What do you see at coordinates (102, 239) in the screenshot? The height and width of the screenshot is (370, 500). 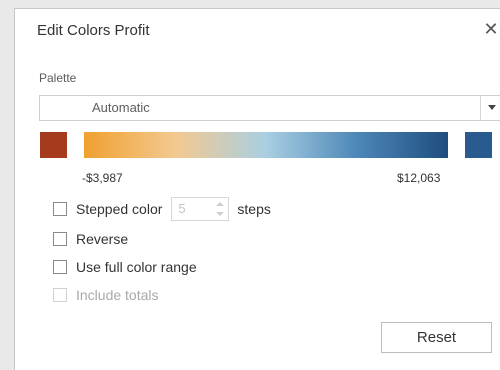 I see `reverse-label: Reverse` at bounding box center [102, 239].